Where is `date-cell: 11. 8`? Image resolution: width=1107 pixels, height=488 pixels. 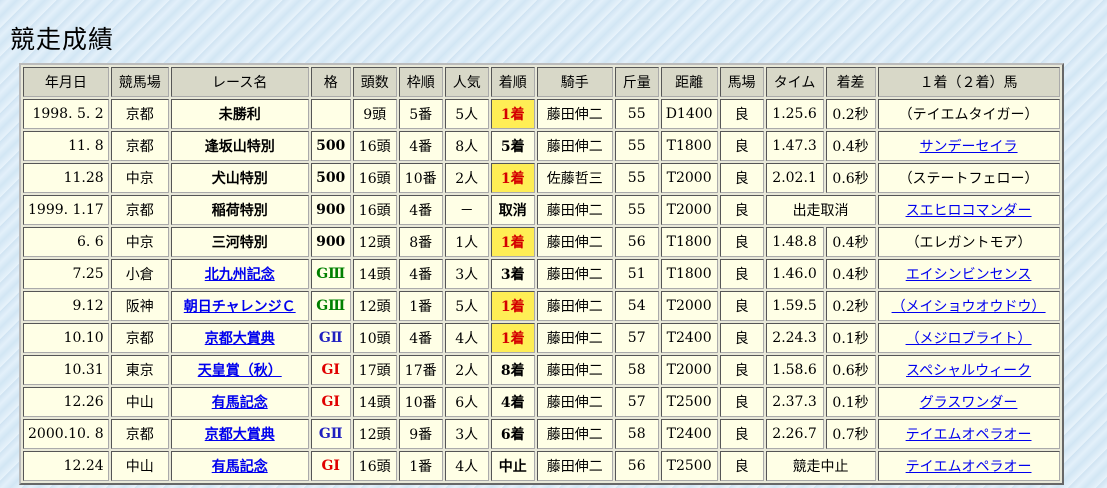
date-cell: 11. 8 is located at coordinates (66, 146).